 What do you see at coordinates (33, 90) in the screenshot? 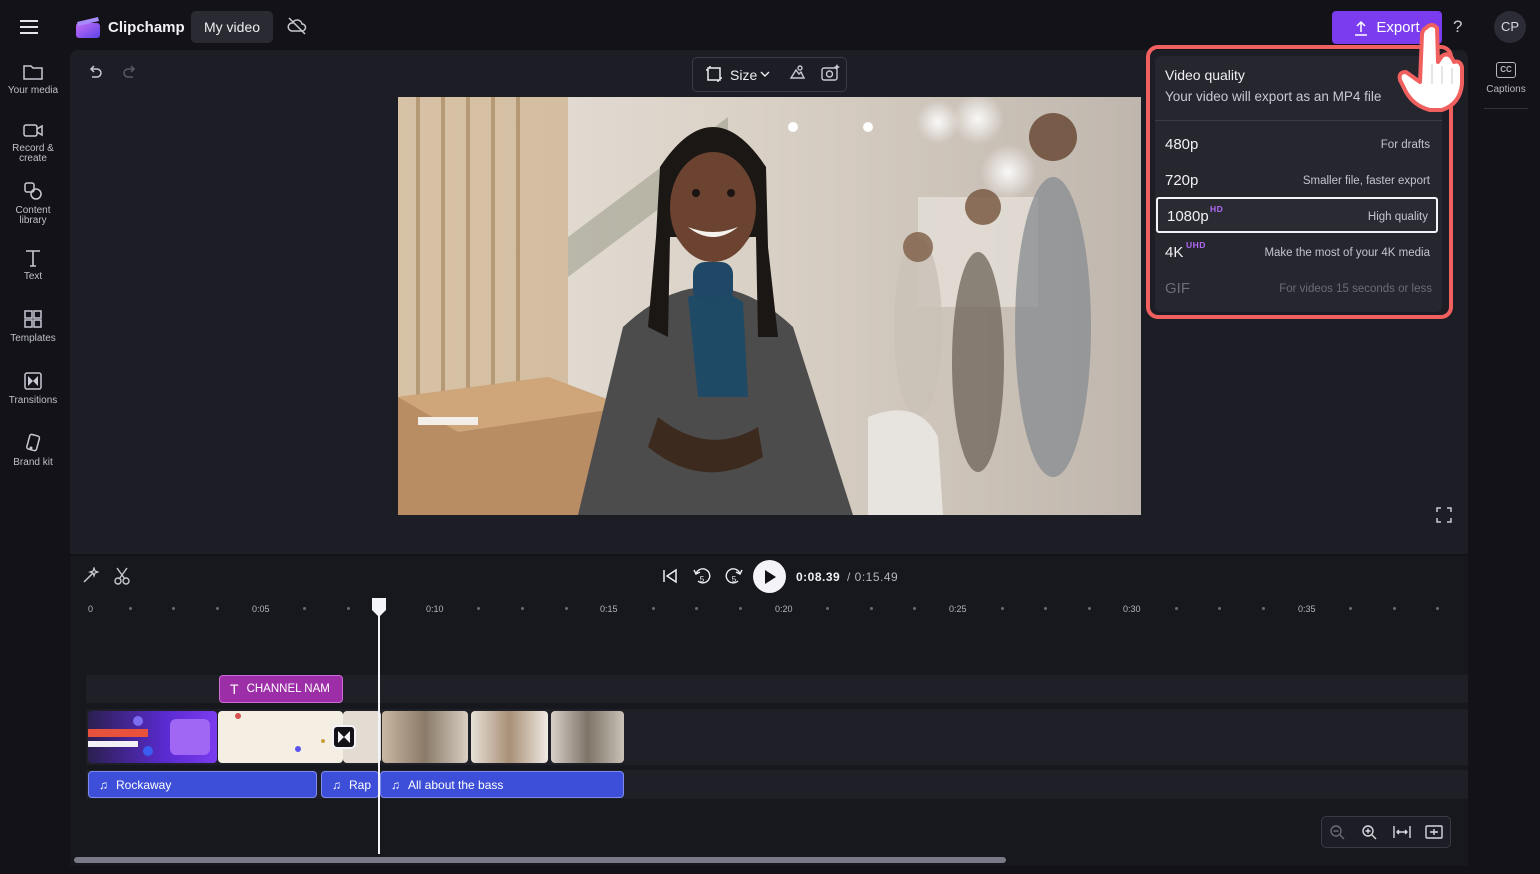
I see `sidebar-label: Your media` at bounding box center [33, 90].